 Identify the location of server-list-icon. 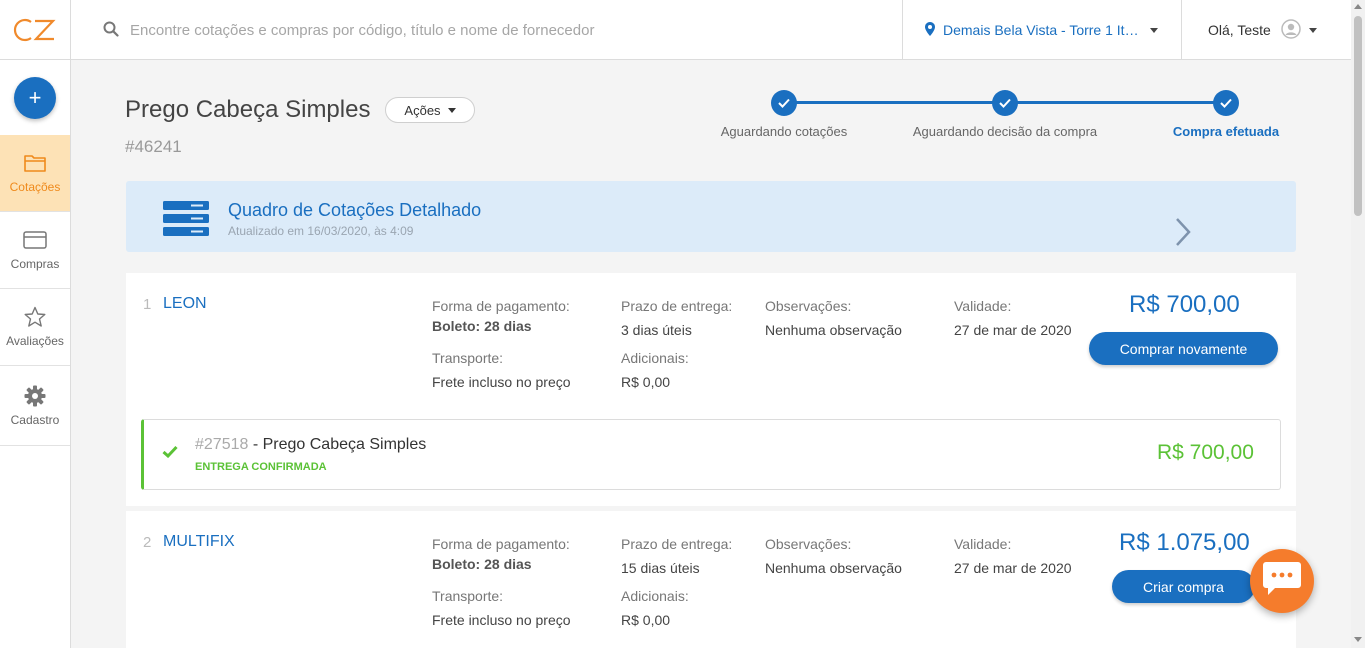
(186, 221).